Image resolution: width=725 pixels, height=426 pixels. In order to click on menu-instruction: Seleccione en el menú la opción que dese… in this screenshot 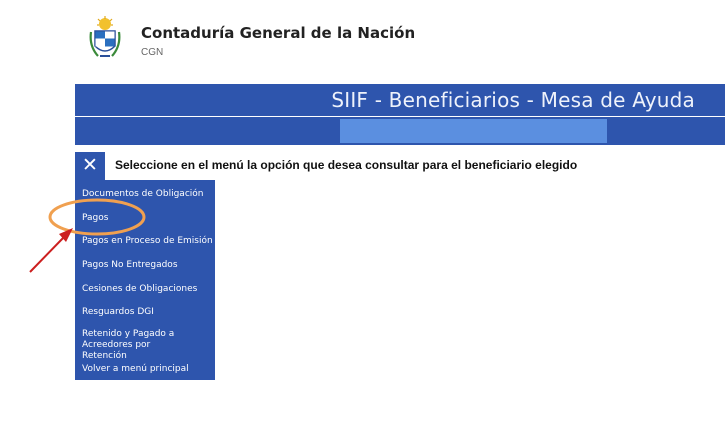, I will do `click(346, 165)`.